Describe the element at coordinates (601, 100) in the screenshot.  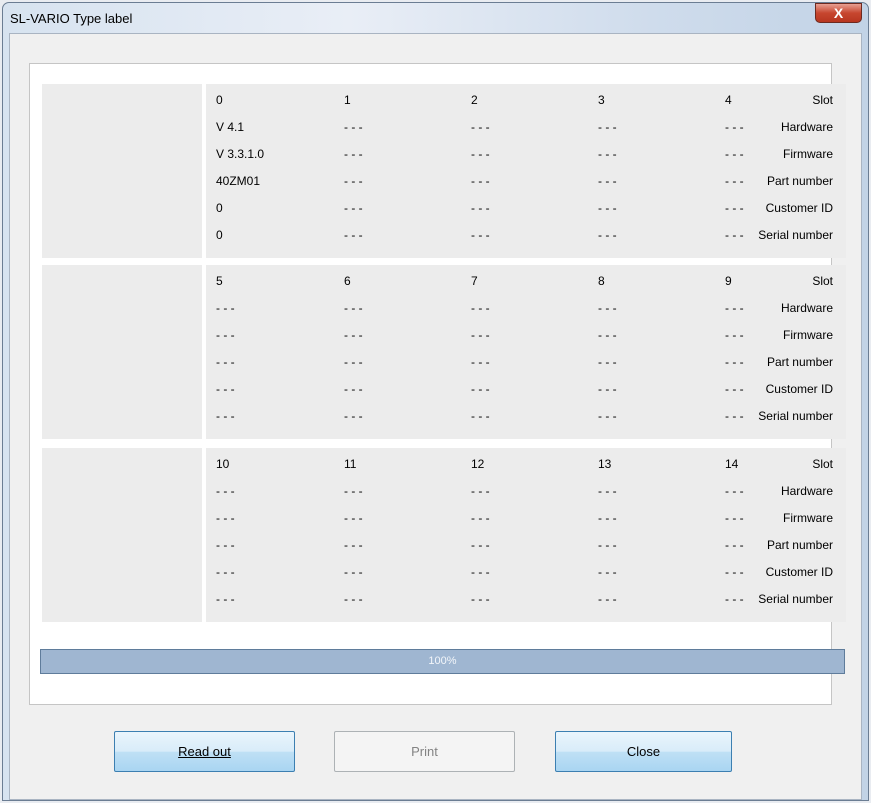
I see `slot-number: 3` at that location.